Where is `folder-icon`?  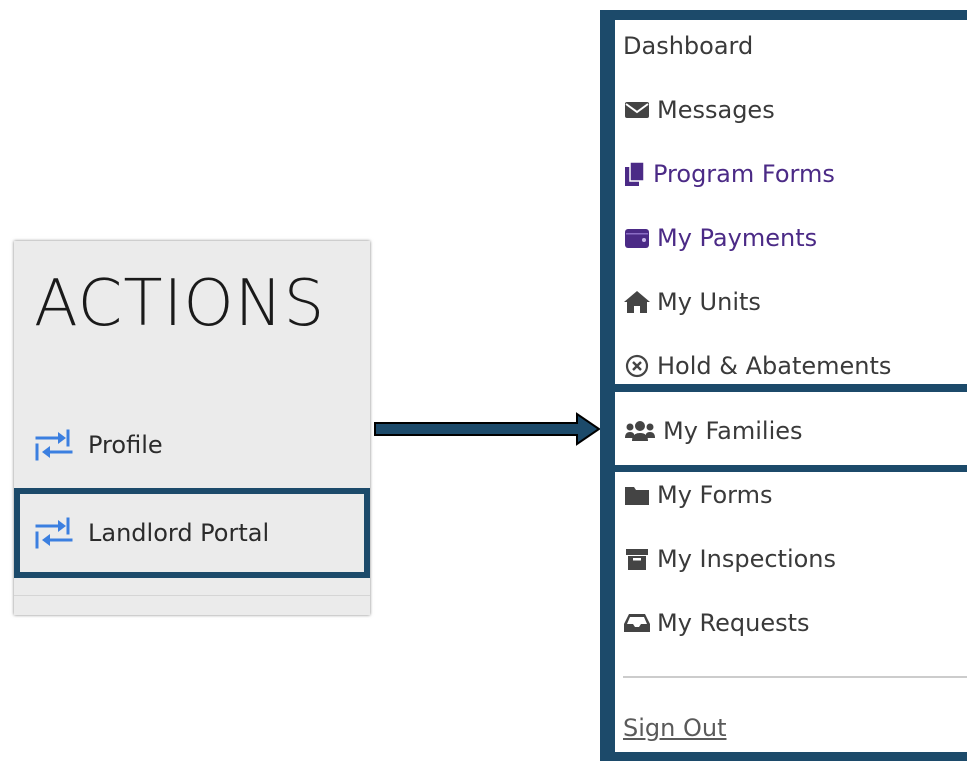
folder-icon is located at coordinates (637, 495).